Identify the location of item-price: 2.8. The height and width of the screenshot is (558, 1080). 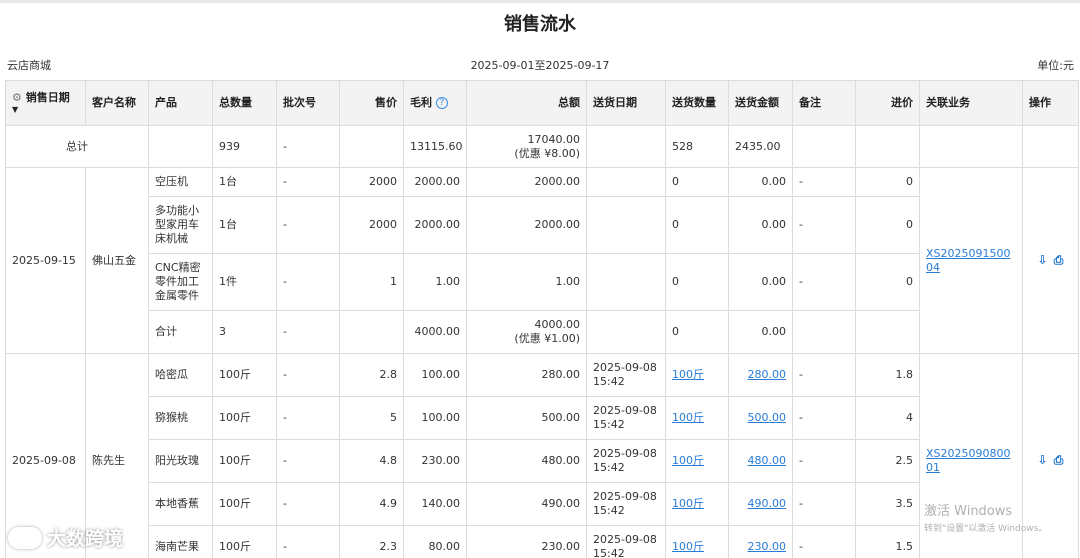
(371, 375).